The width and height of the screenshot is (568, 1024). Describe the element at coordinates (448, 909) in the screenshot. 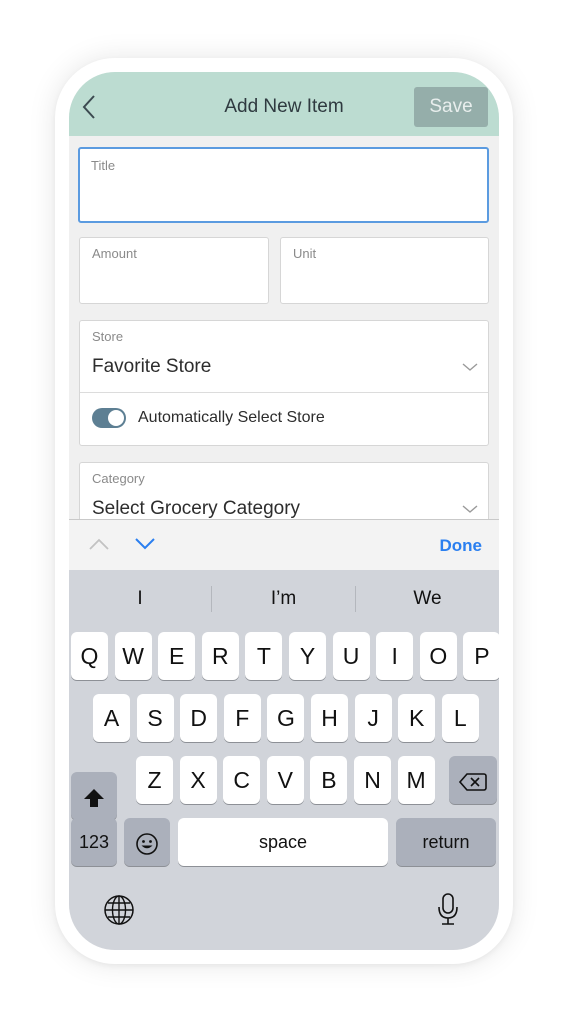

I see `microphone-icon` at that location.